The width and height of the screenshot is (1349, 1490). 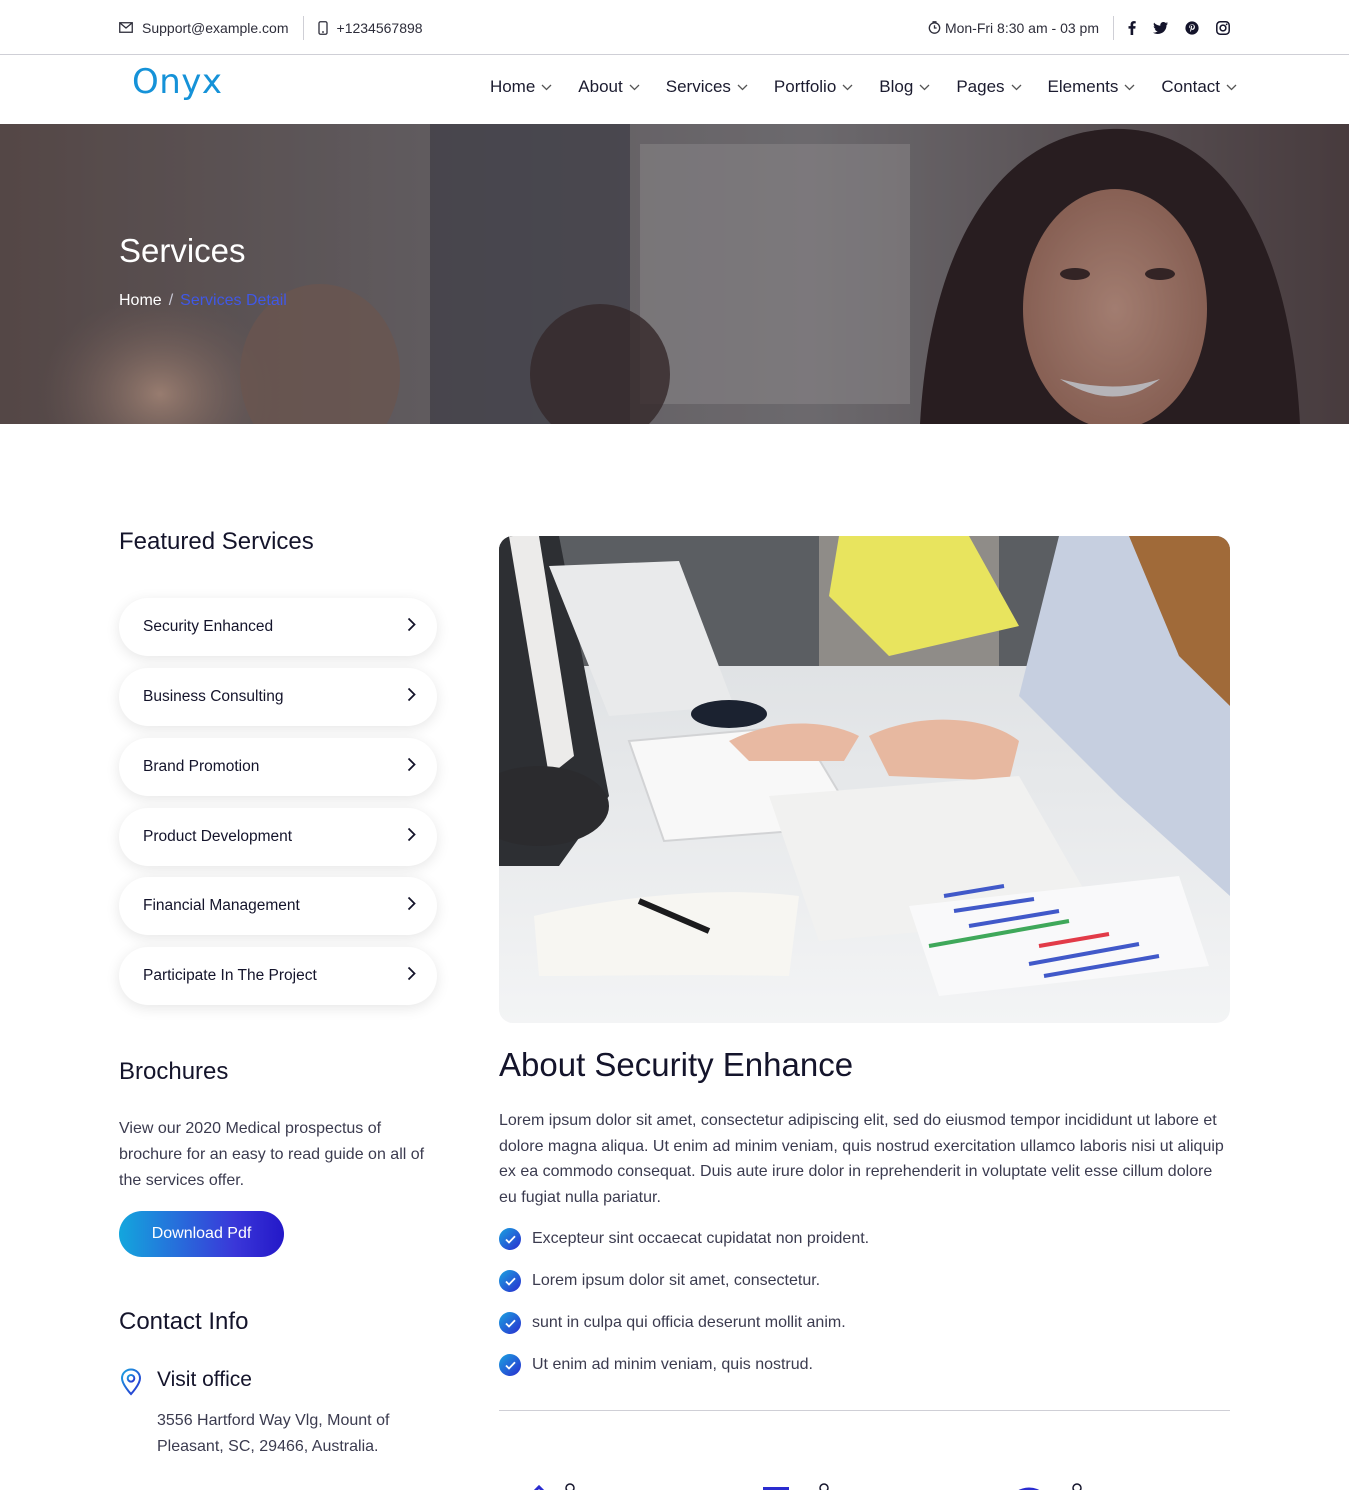 What do you see at coordinates (216, 541) in the screenshot?
I see `featured-services-title: Featured Services` at bounding box center [216, 541].